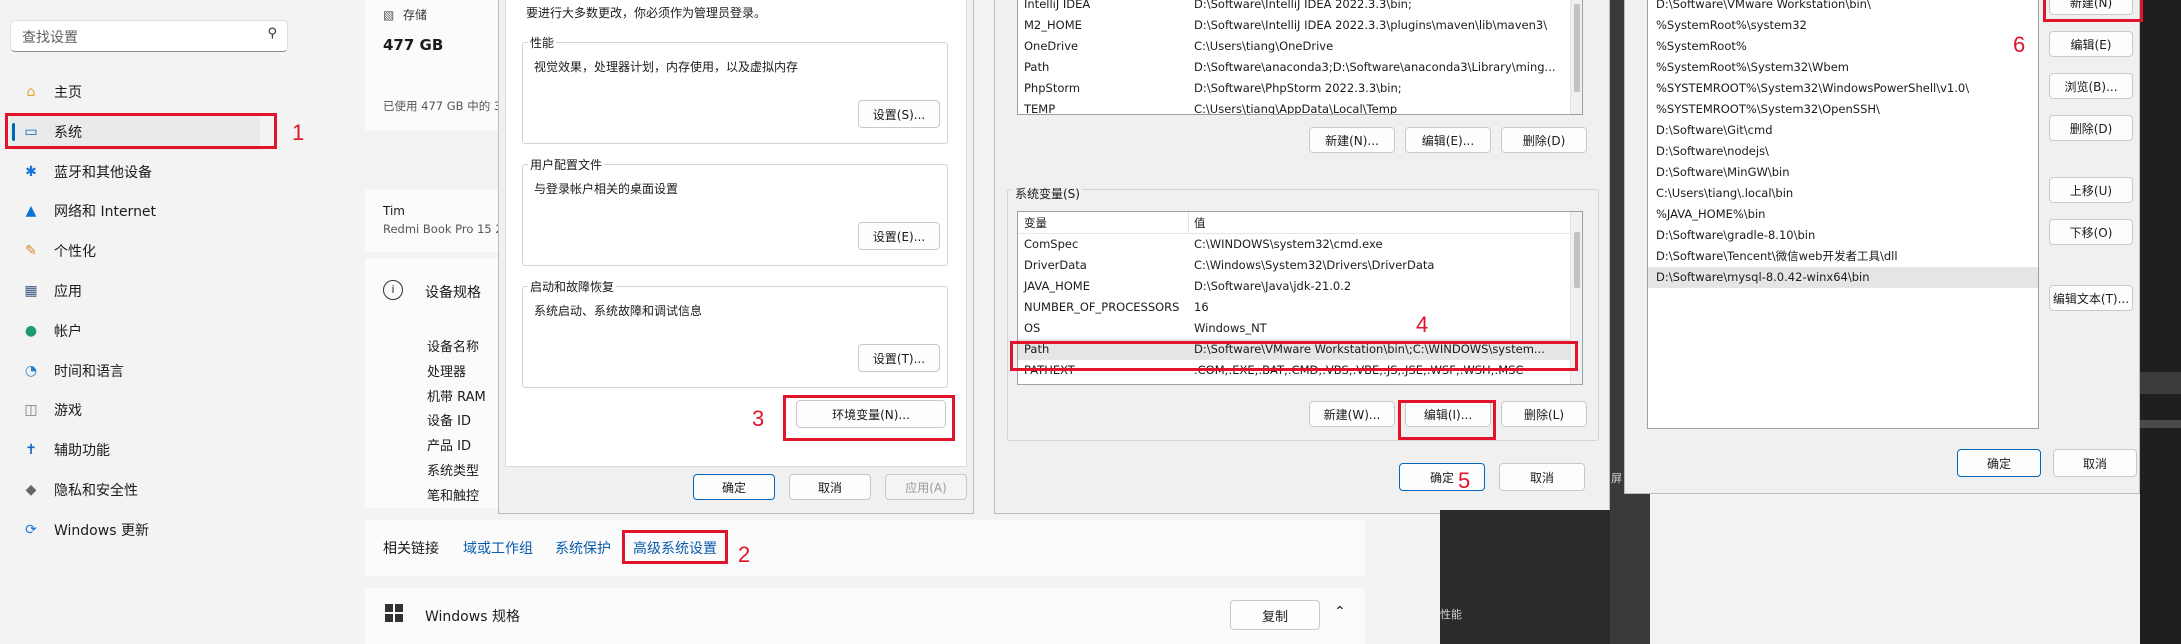 Image resolution: width=2181 pixels, height=644 pixels. What do you see at coordinates (453, 293) in the screenshot?
I see `device-spec-title: 设备规格` at bounding box center [453, 293].